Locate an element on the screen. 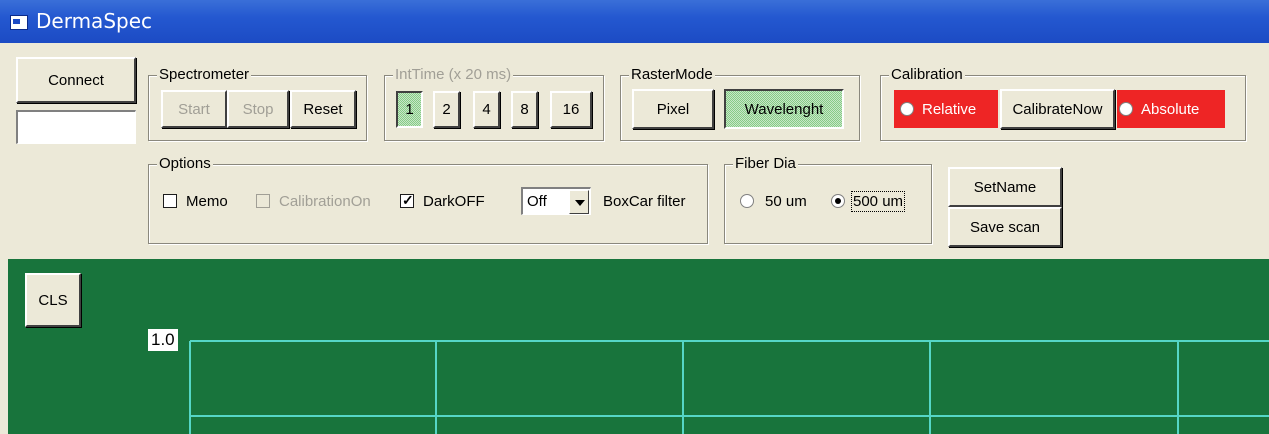 This screenshot has height=434, width=1269. app-window-icon is located at coordinates (19, 22).